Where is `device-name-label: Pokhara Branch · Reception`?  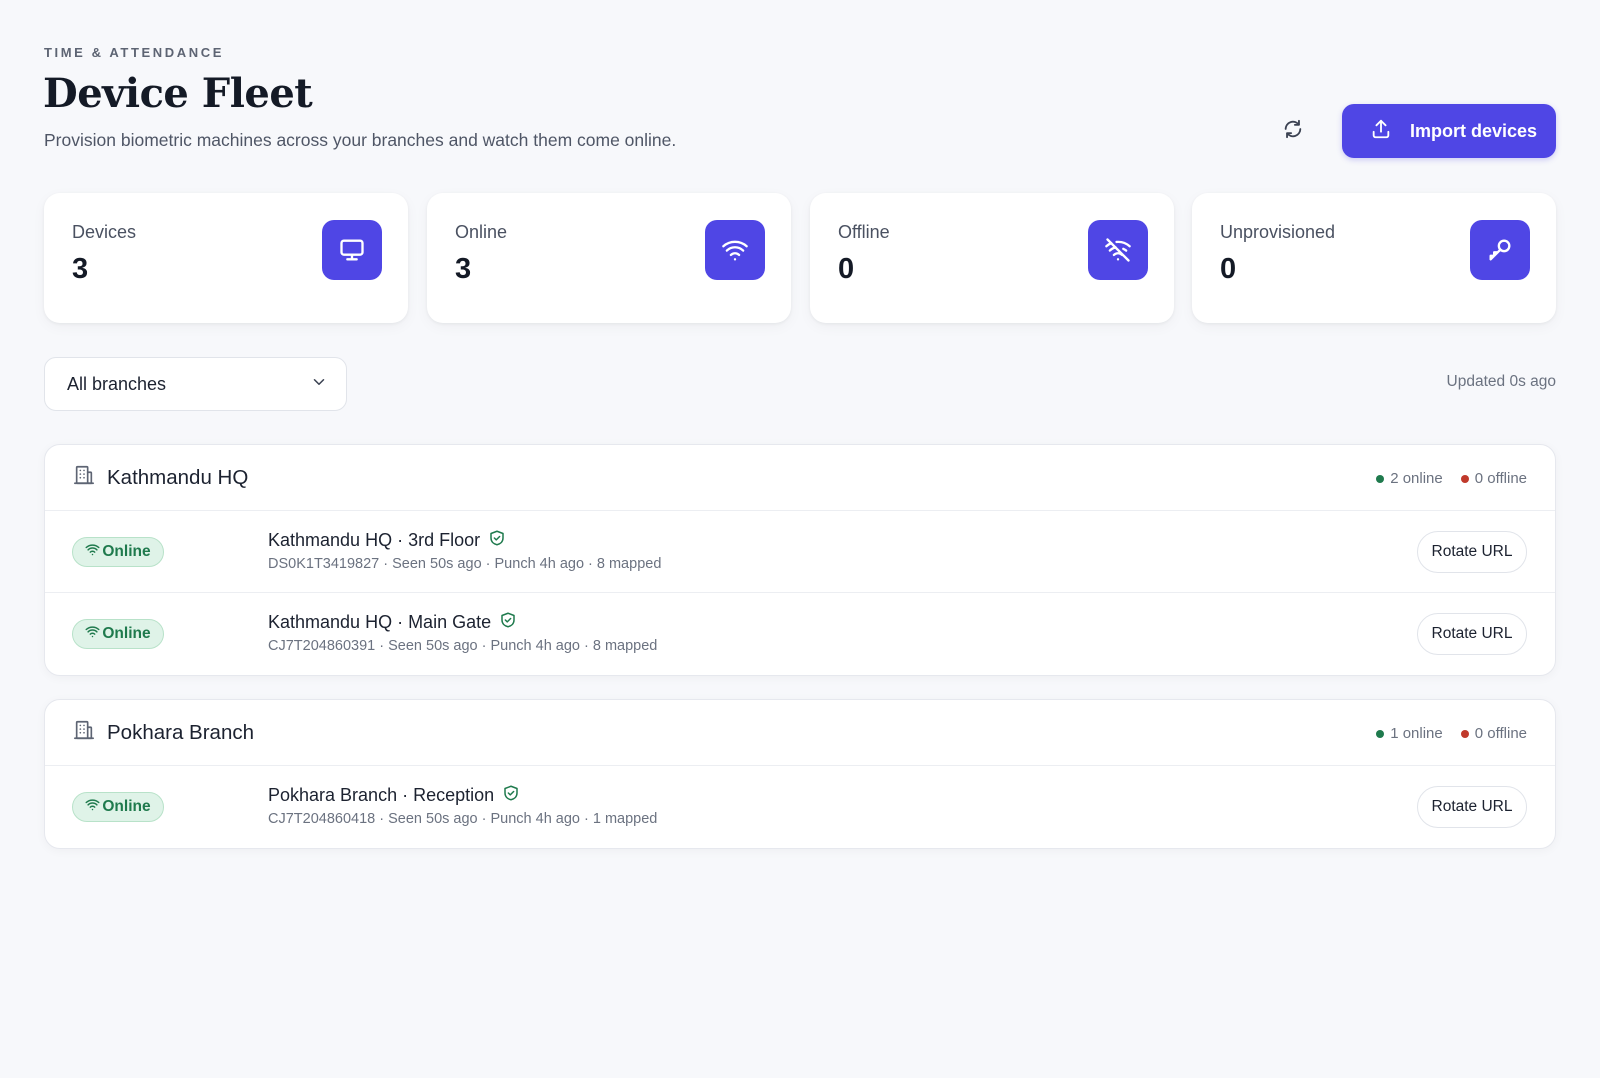 device-name-label: Pokhara Branch · Reception is located at coordinates (381, 795).